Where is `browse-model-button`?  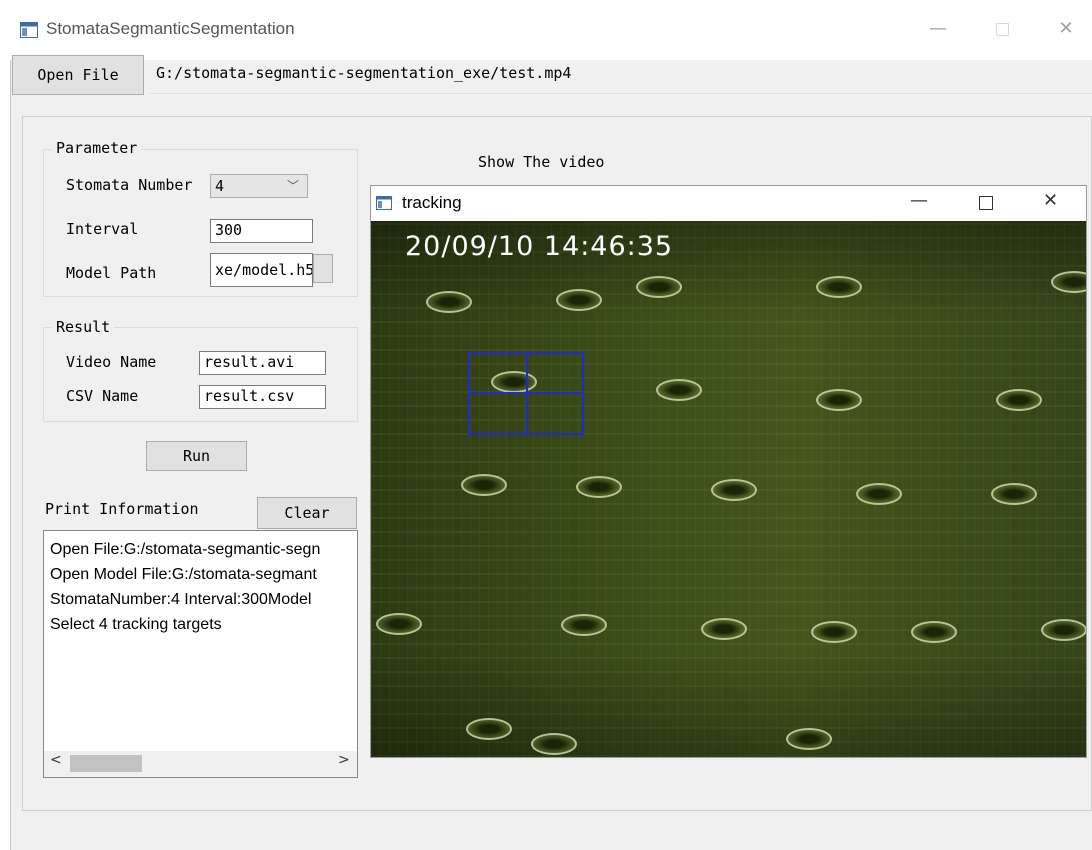 browse-model-button is located at coordinates (323, 268).